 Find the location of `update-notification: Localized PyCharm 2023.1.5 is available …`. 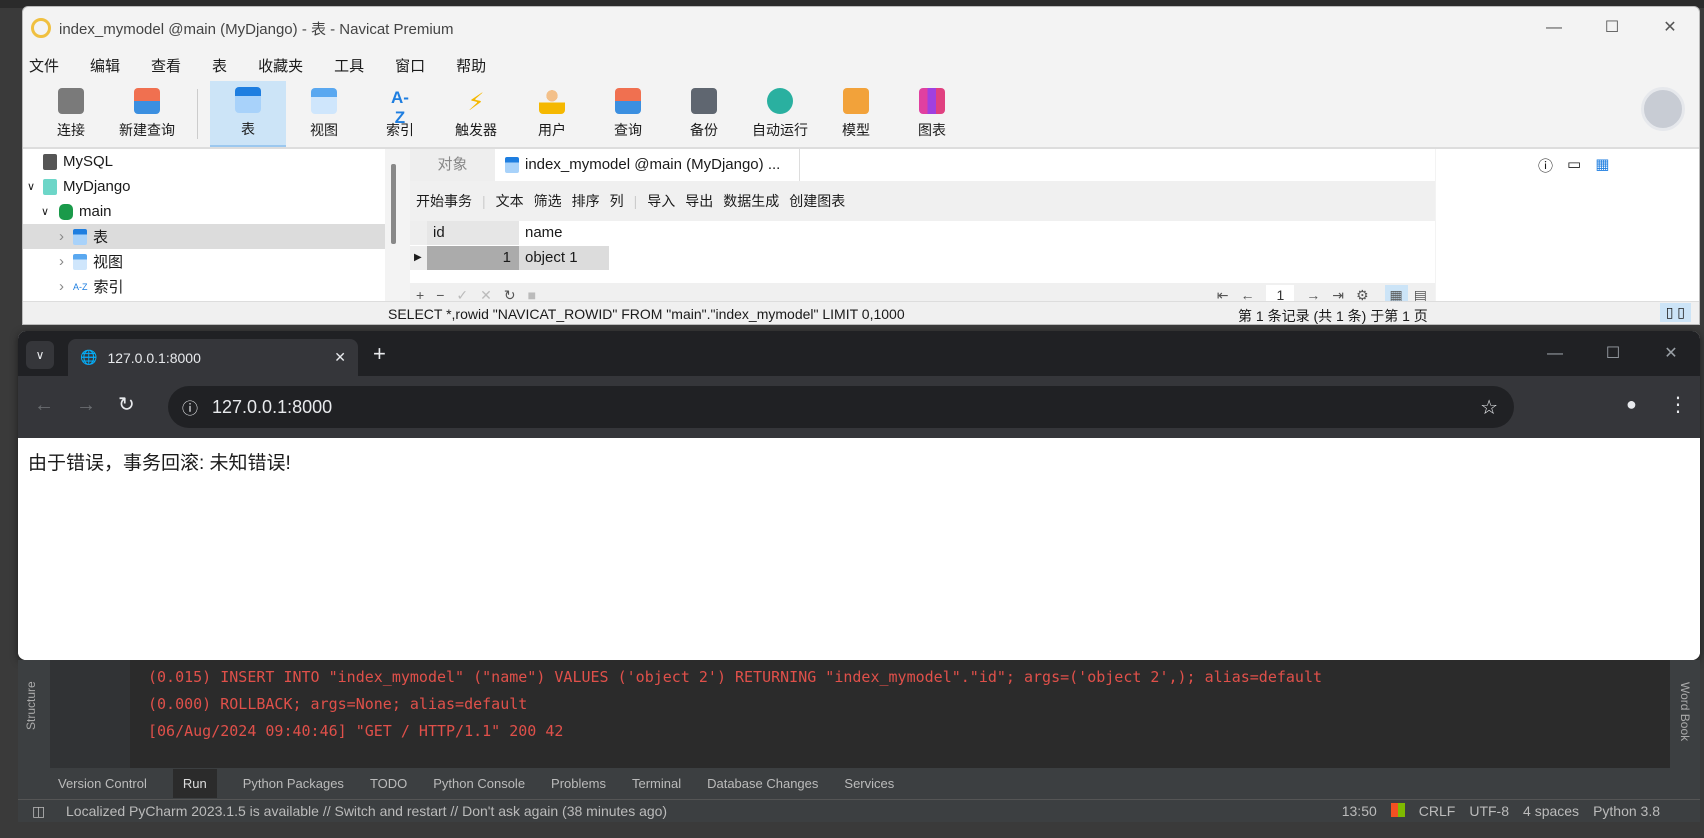

update-notification: Localized PyCharm 2023.1.5 is available … is located at coordinates (366, 811).